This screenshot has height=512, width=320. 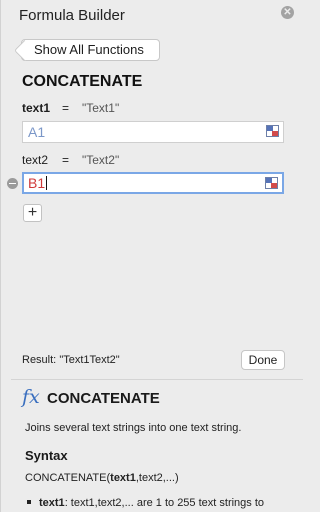 What do you see at coordinates (46, 455) in the screenshot?
I see `syntax-heading: Syntax` at bounding box center [46, 455].